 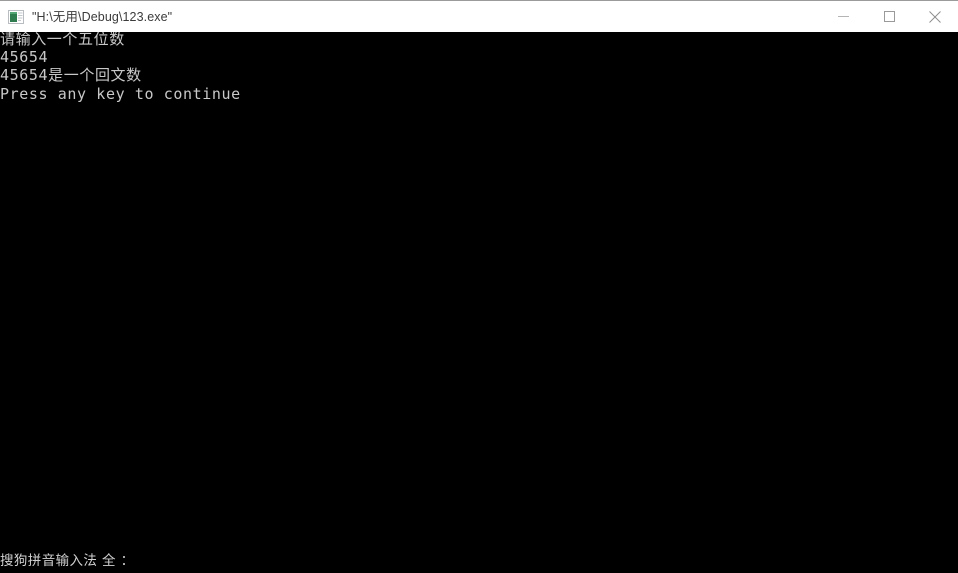 I want to click on console-line: 45654, so click(x=24, y=57).